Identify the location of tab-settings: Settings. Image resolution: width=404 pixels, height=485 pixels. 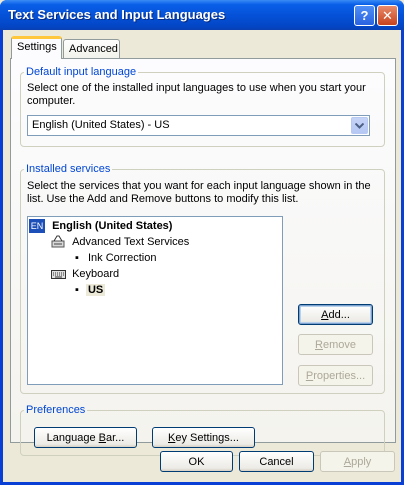
(36, 47).